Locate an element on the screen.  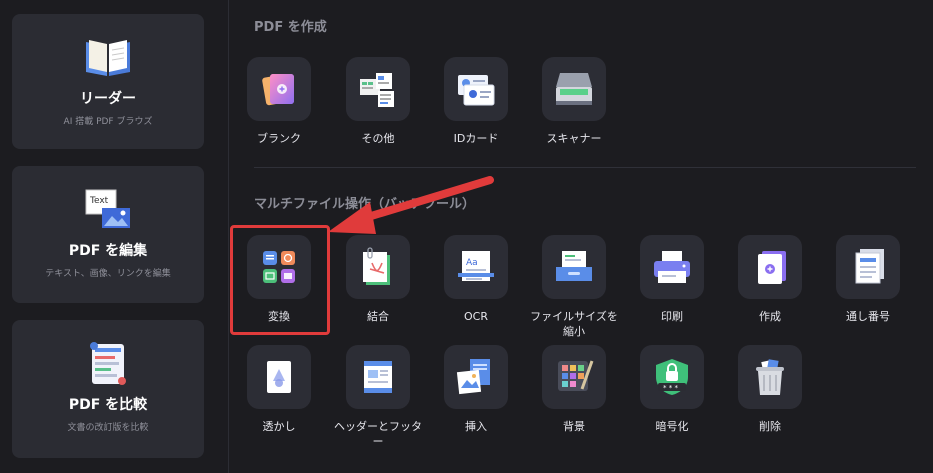
compare-pdf-card: PDF を比較 文書の改訂版を比較 is located at coordinates (108, 389).